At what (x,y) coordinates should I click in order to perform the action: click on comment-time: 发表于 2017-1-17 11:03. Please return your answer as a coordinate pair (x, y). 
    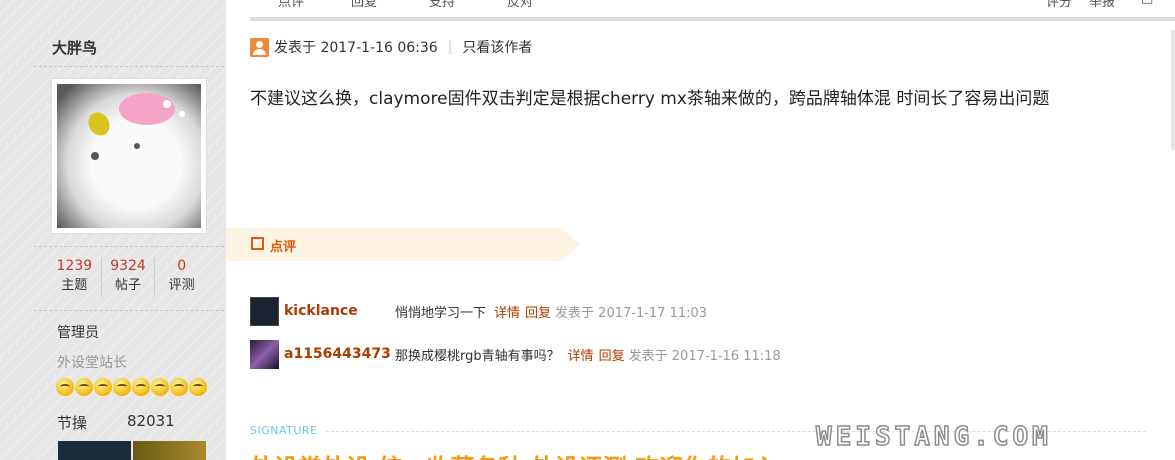
    Looking at the image, I should click on (631, 313).